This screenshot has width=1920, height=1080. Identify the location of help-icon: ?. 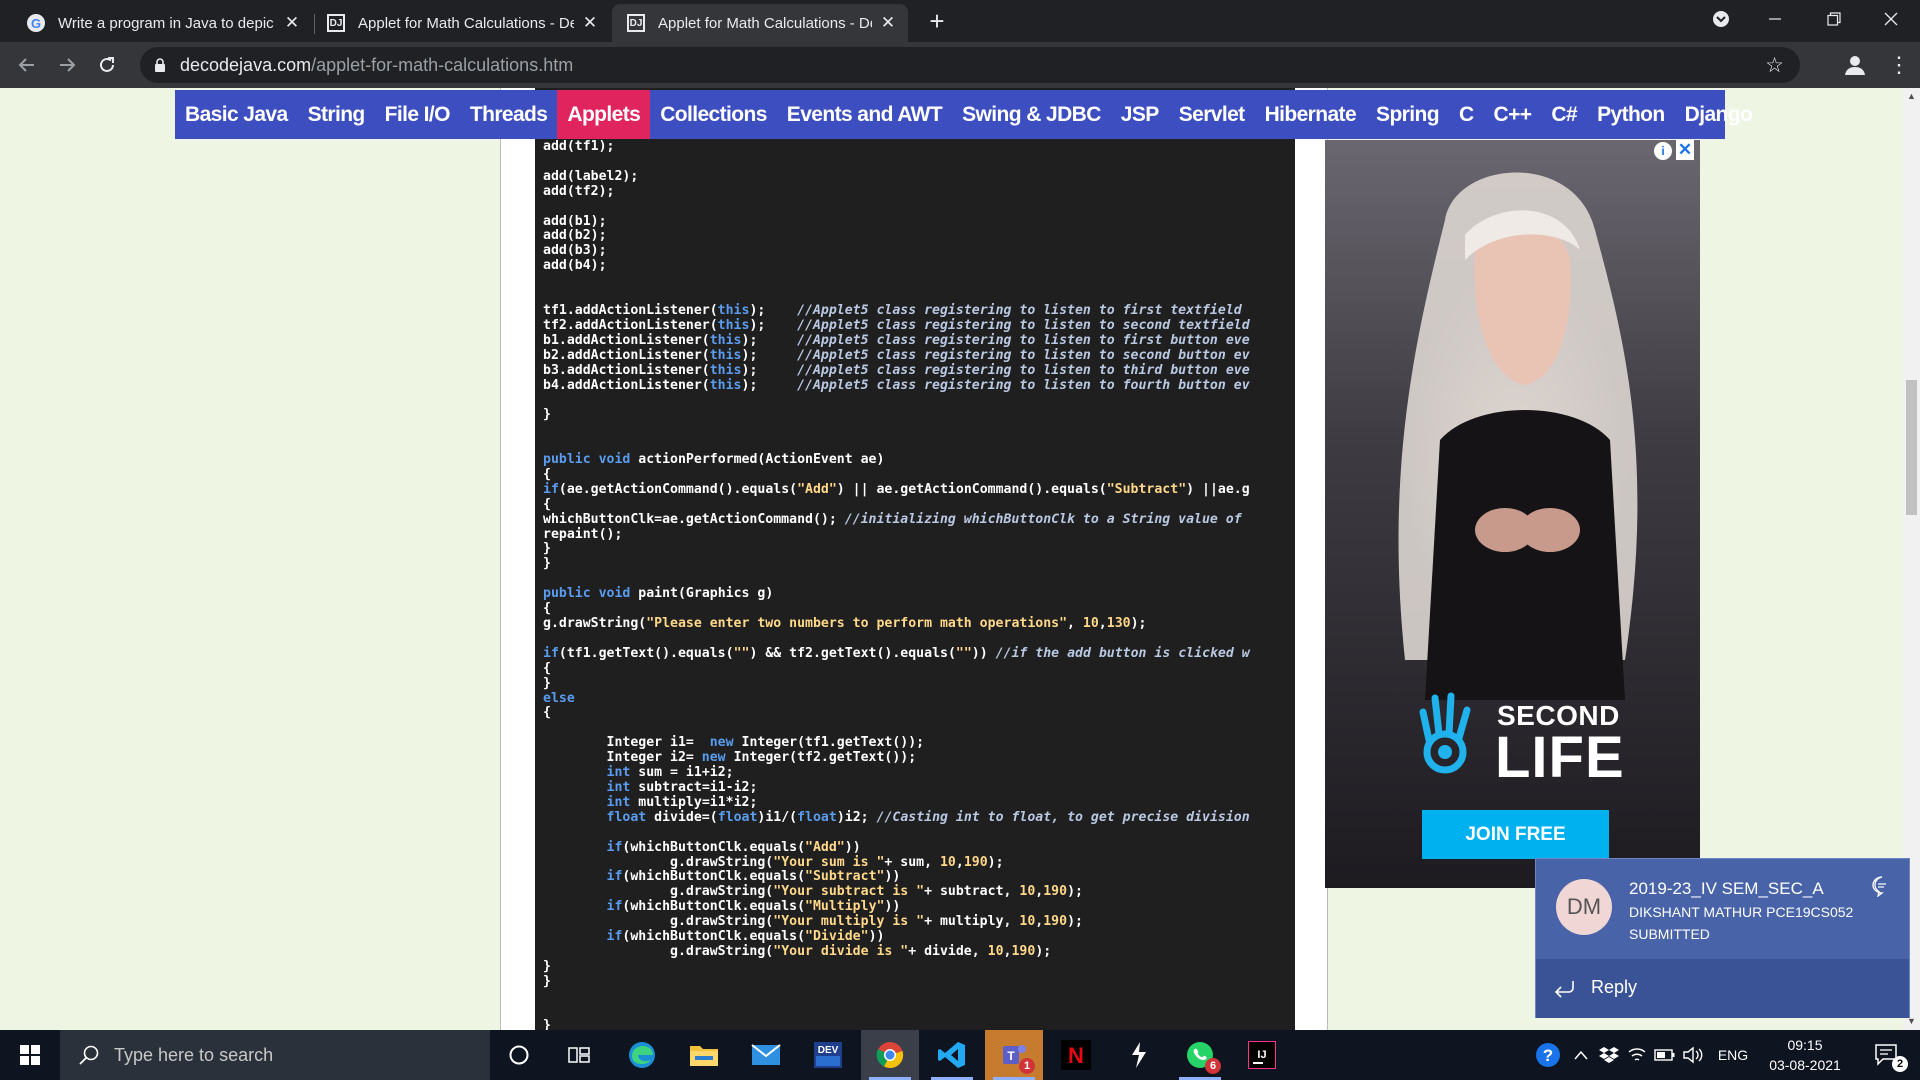
(1548, 1055).